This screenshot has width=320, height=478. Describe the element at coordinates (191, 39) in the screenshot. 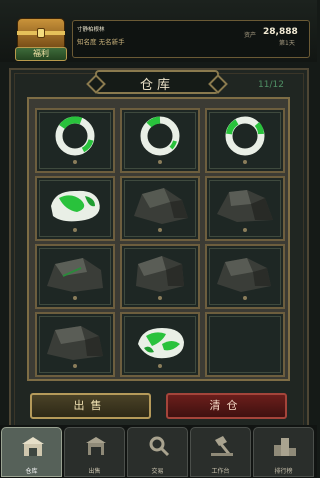

I see `player-info-panel: 寸静柏根林 知名度 无名新手 资产 28,888 第1天` at that location.